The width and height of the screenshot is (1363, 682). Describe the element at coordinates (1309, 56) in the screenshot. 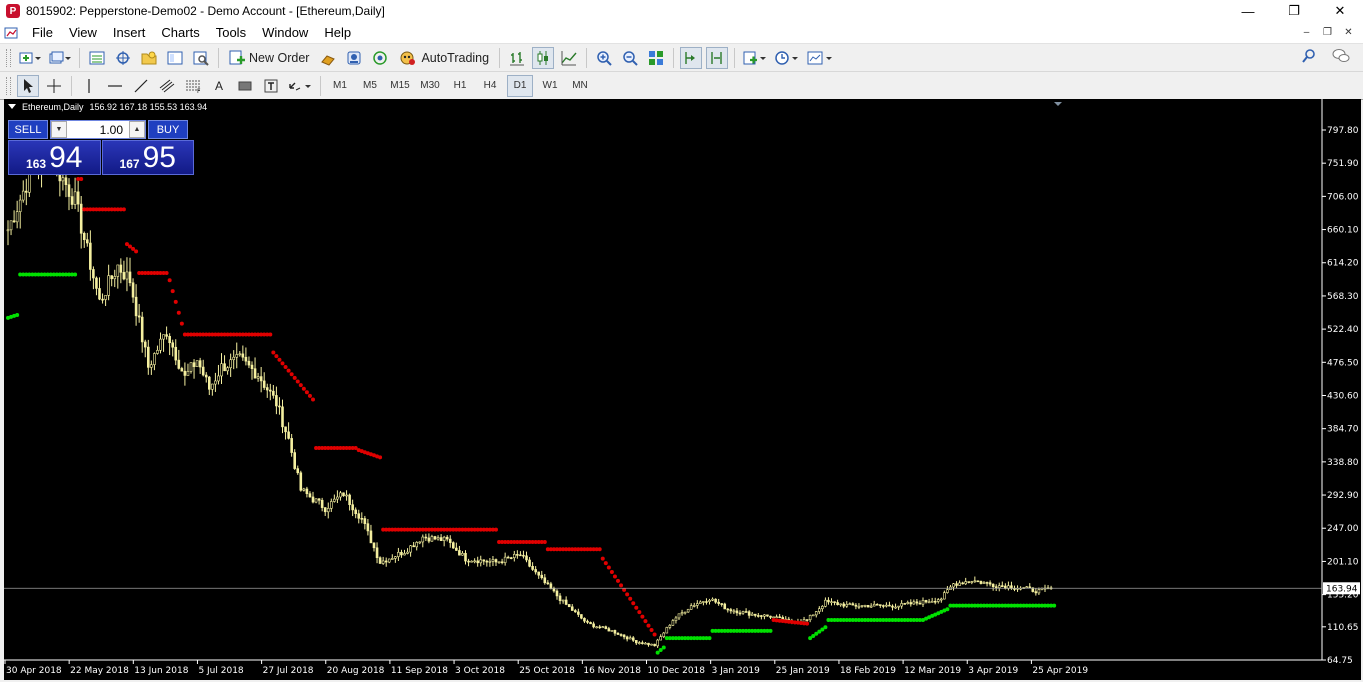

I see `search-icon` at that location.